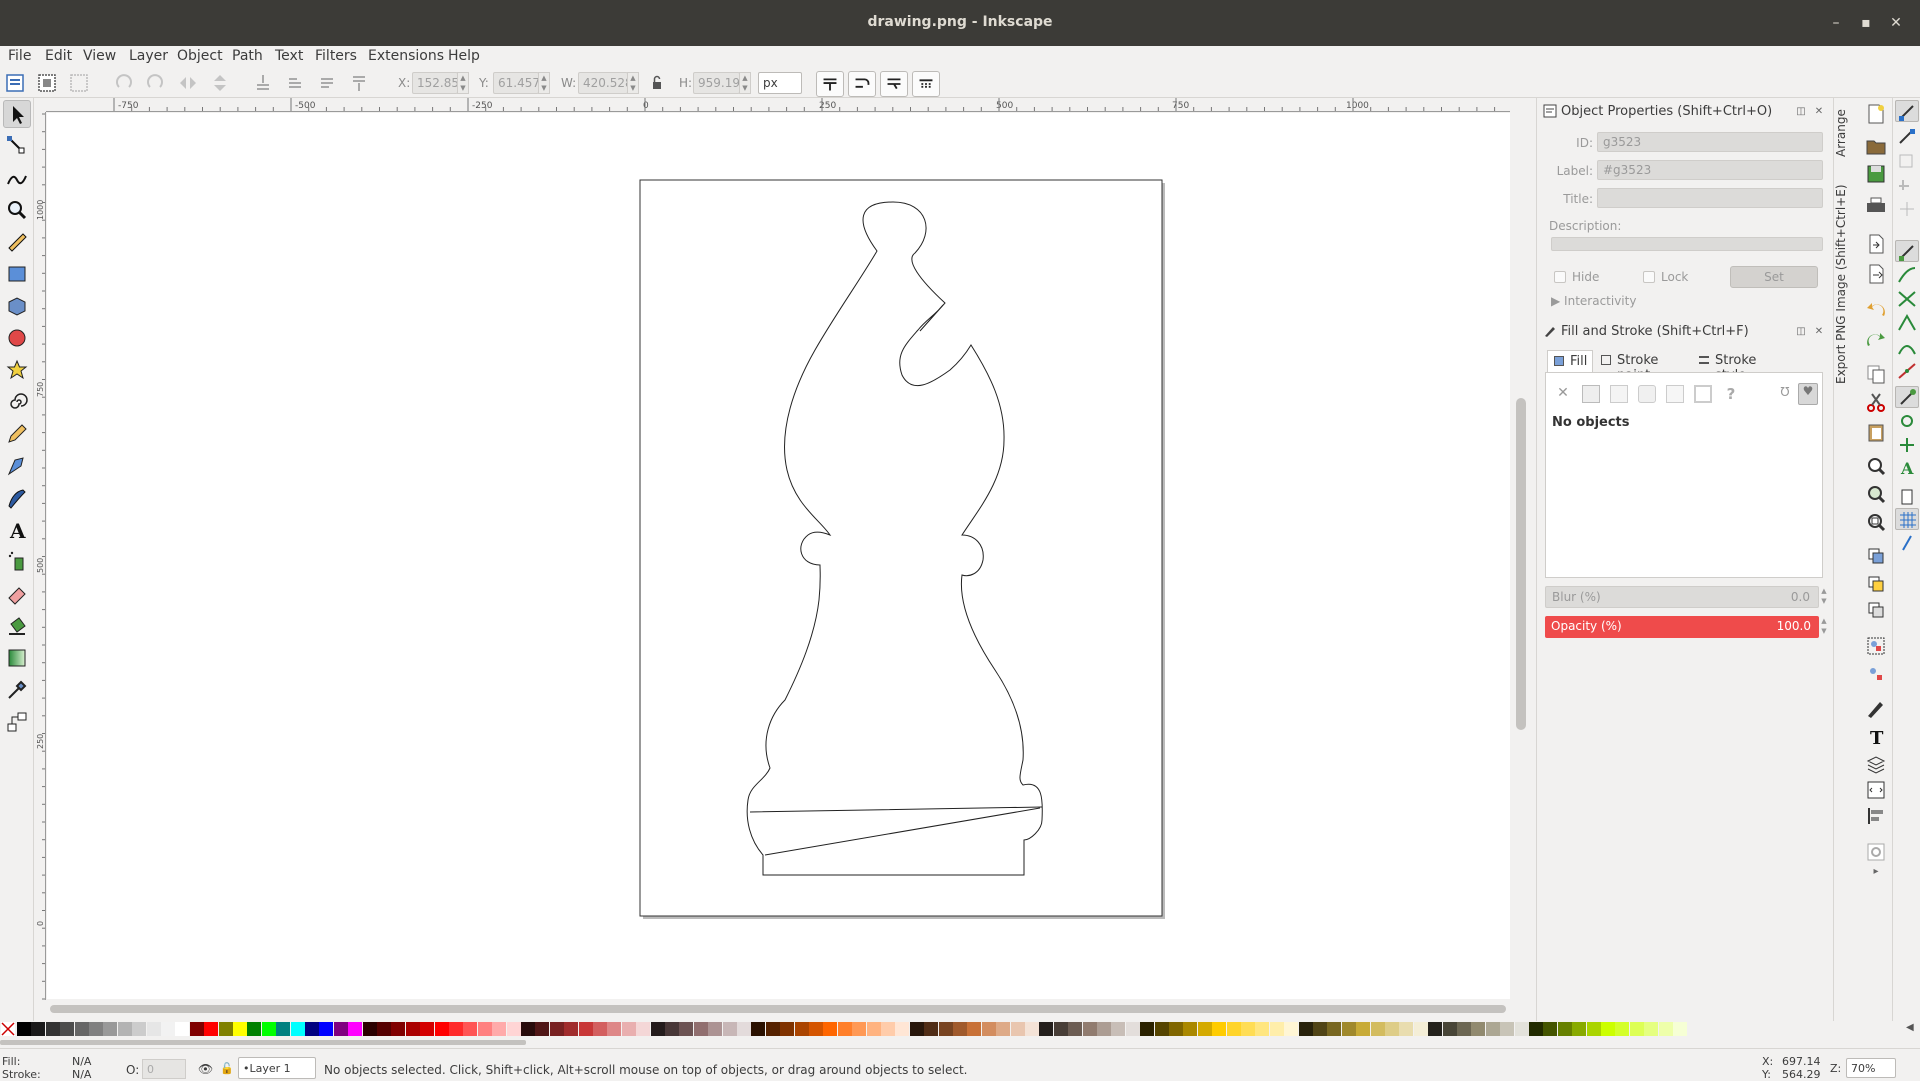 This screenshot has width=1920, height=1081. Describe the element at coordinates (336, 56) in the screenshot. I see `menu-filters: Filters` at that location.